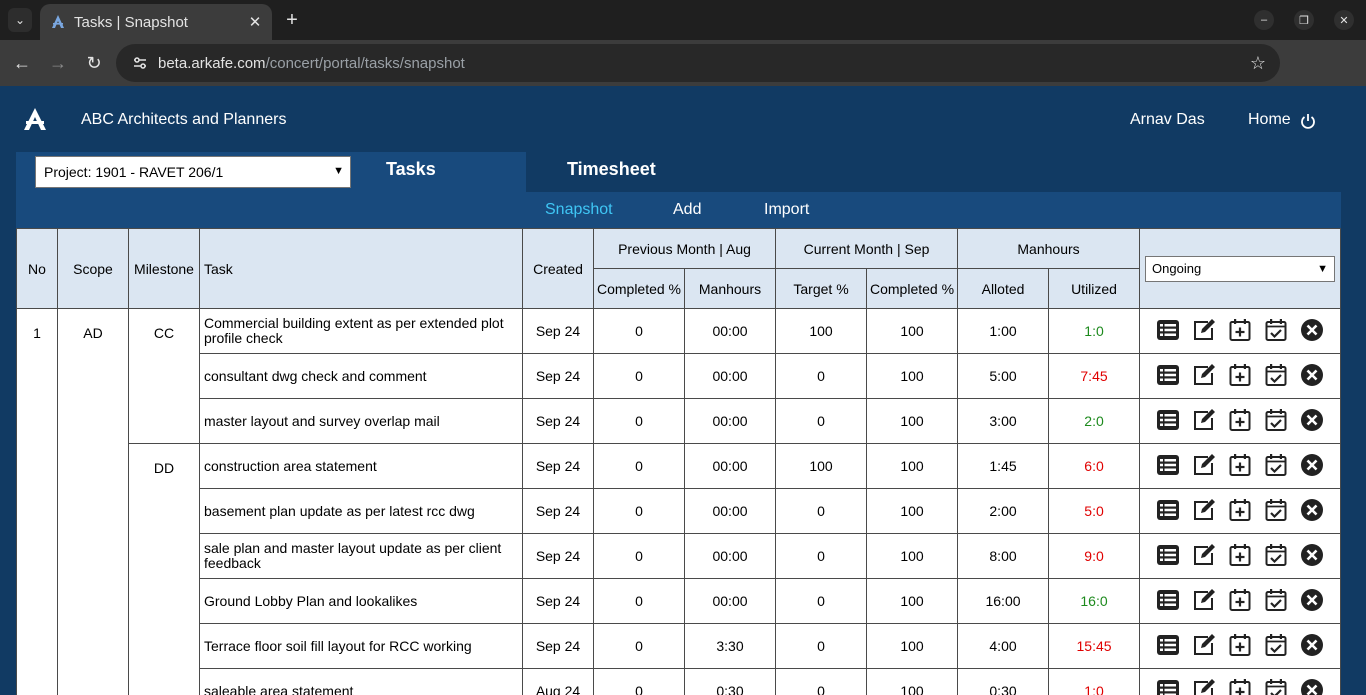 The image size is (1366, 695). Describe the element at coordinates (558, 268) in the screenshot. I see `header-created: Created` at that location.